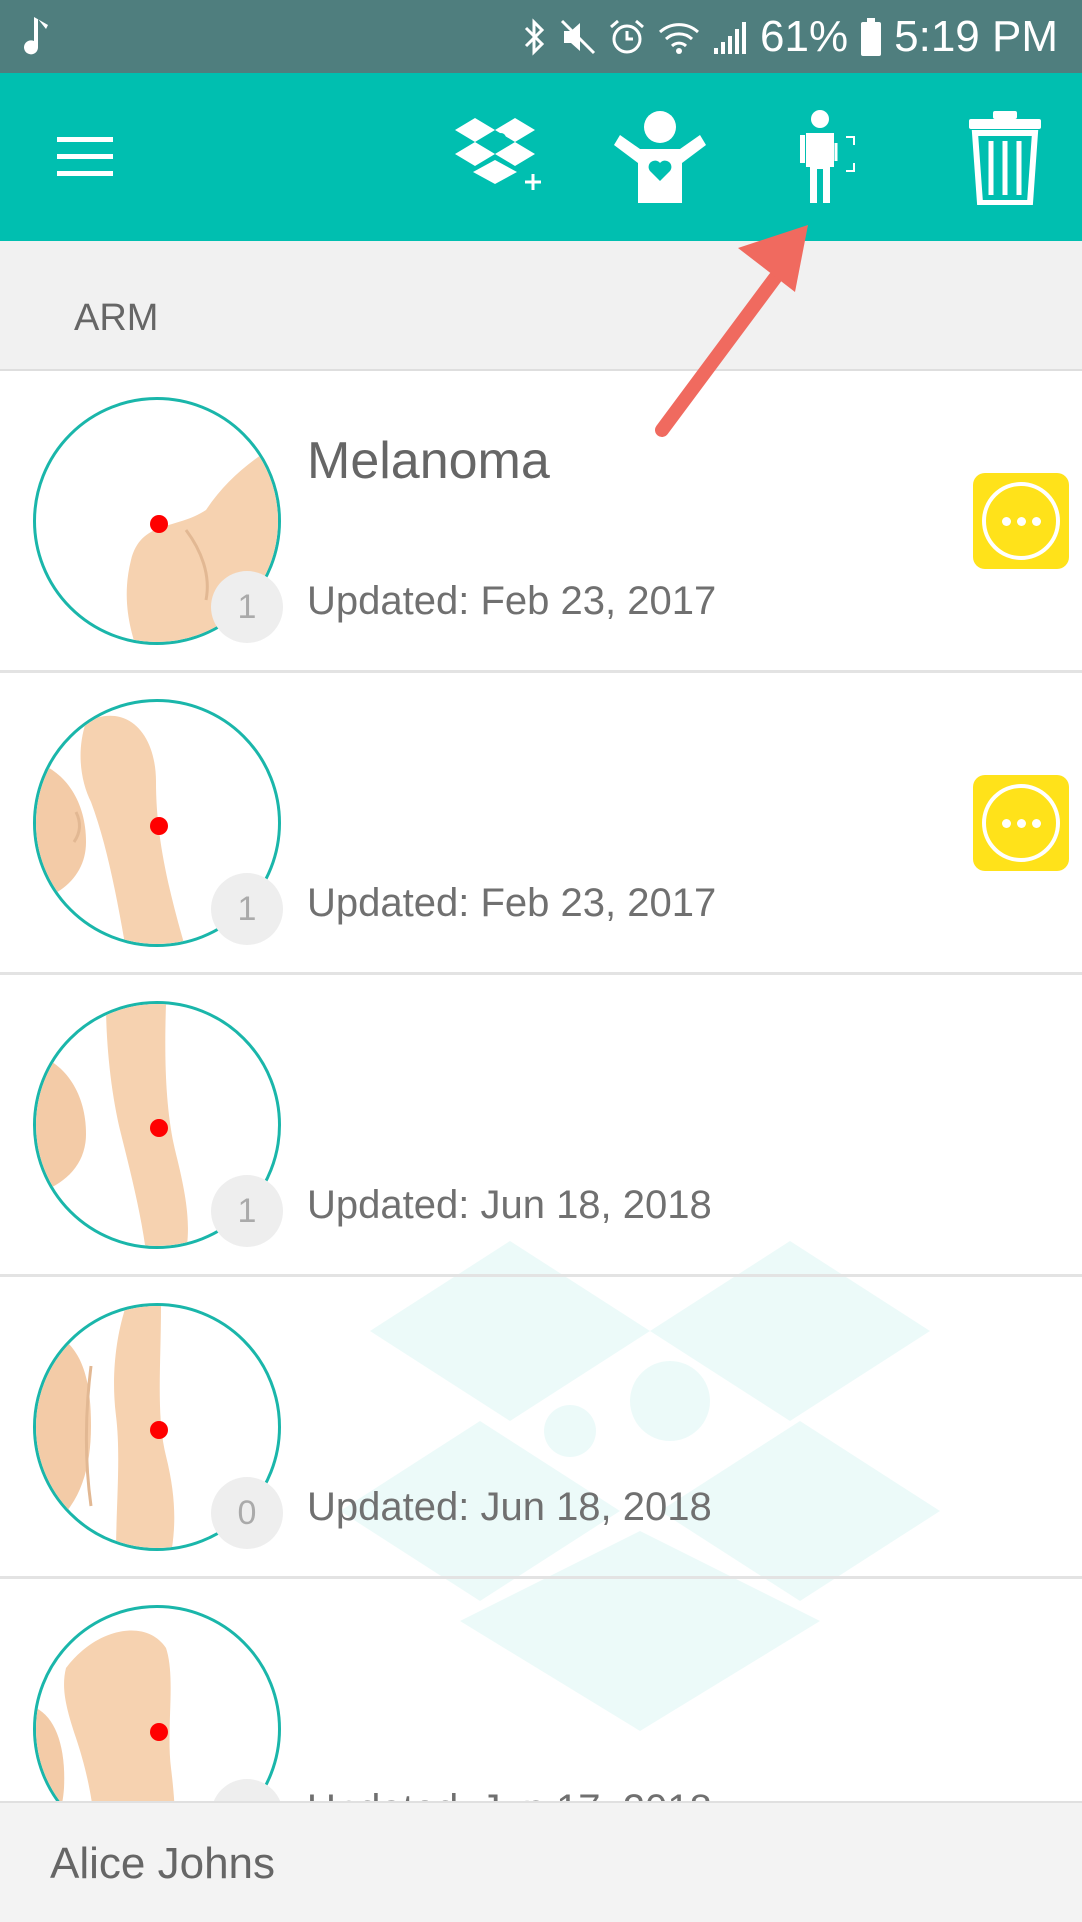  Describe the element at coordinates (157, 1703) in the screenshot. I see `lesion-thumbnail` at that location.